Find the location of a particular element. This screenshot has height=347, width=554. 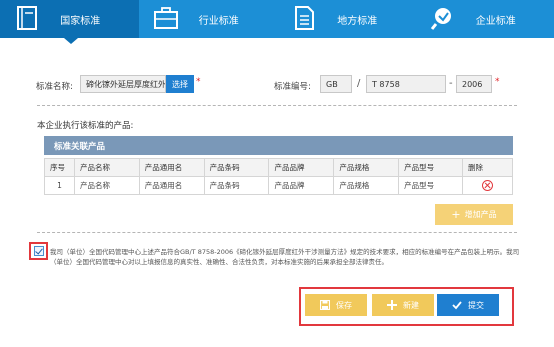

add-product-label: 增加产品 is located at coordinates (480, 214).